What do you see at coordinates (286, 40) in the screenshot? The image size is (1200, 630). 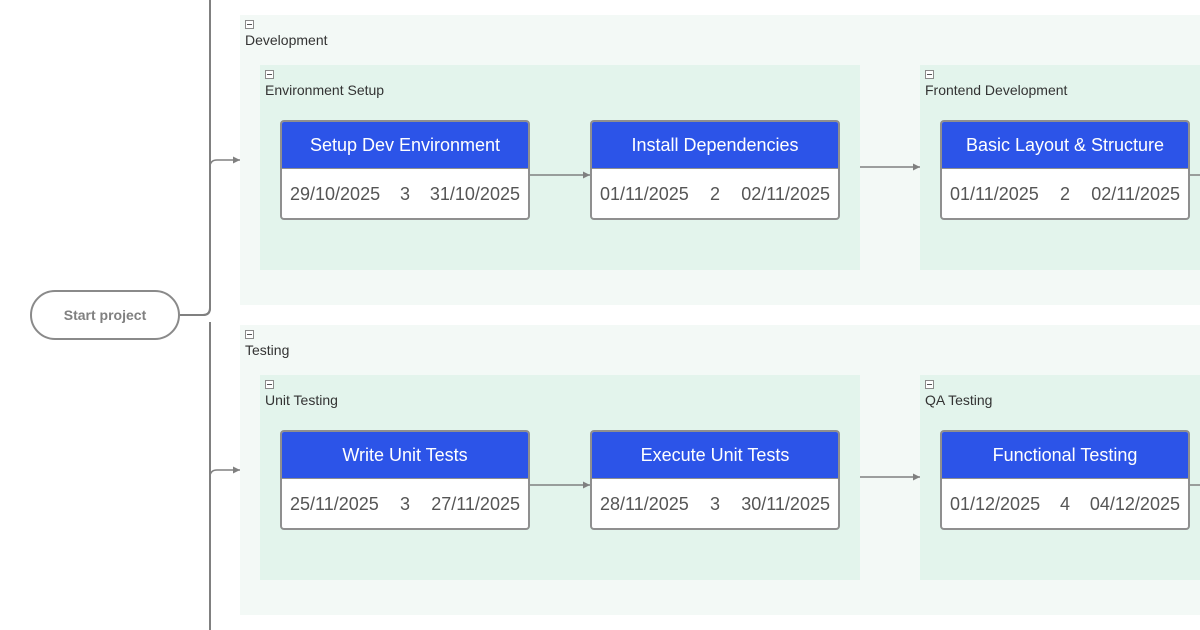 I see `group-label-development: Development` at bounding box center [286, 40].